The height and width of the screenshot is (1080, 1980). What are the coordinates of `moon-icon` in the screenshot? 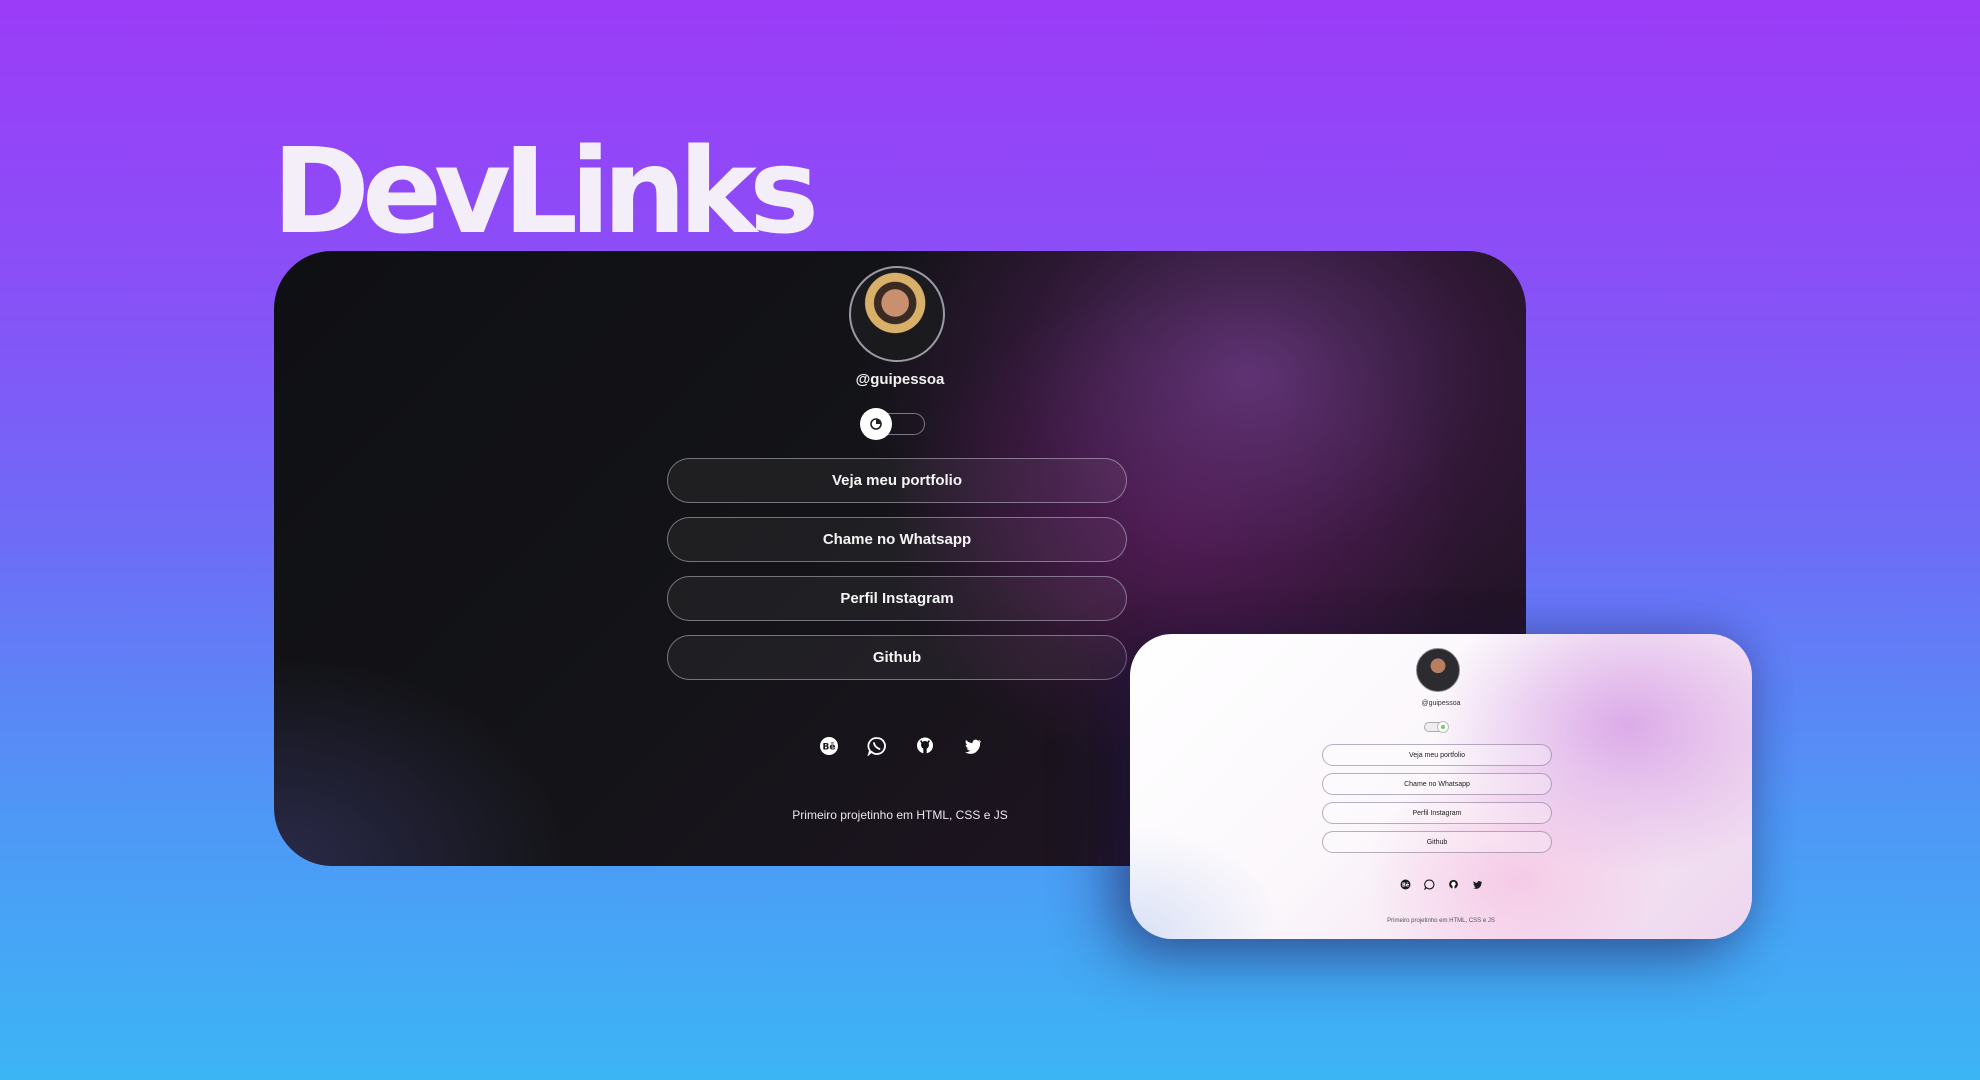 It's located at (876, 424).